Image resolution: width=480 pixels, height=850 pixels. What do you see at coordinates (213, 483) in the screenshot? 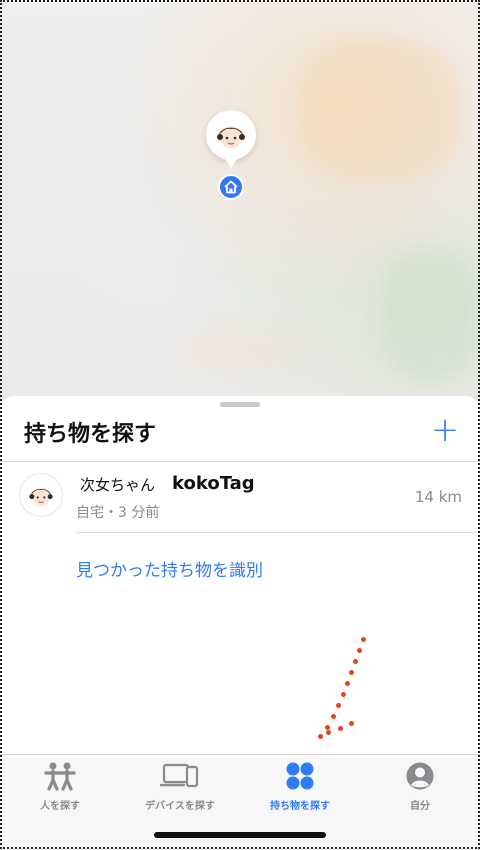
I see `item-name: kokoTag` at bounding box center [213, 483].